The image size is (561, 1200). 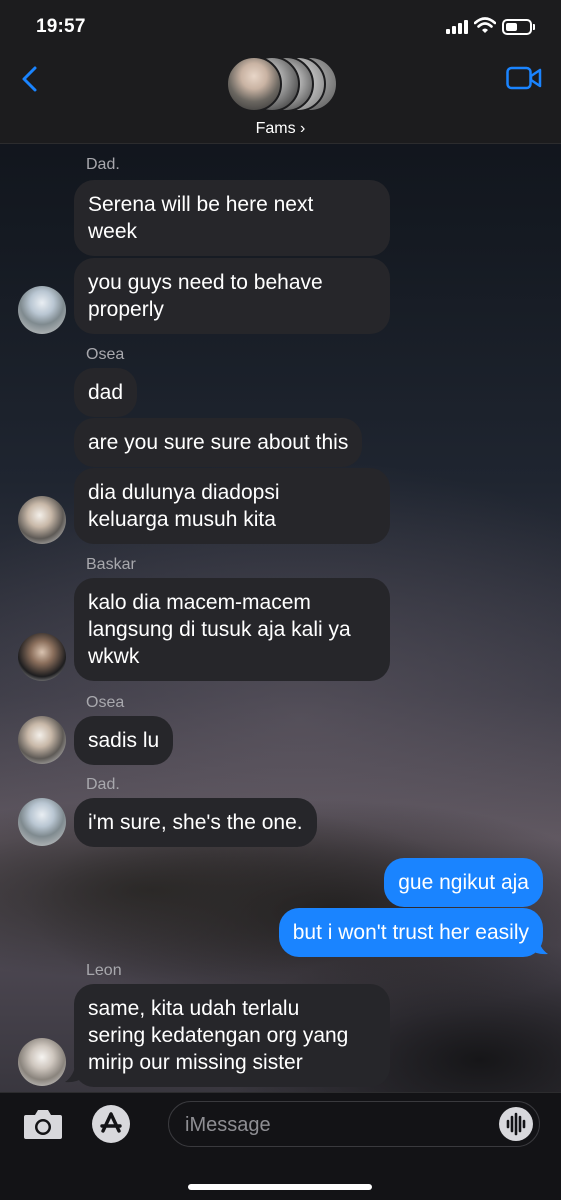 I want to click on sender-name: Leon, so click(x=104, y=970).